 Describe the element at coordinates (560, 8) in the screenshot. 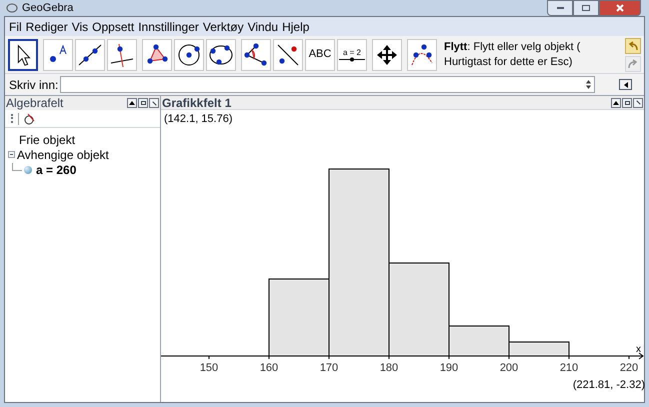

I see `minimize-button` at that location.